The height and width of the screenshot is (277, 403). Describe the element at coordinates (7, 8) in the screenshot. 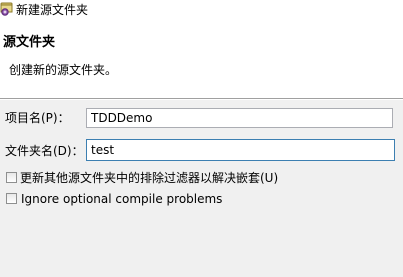

I see `new-source-folder-icon` at that location.